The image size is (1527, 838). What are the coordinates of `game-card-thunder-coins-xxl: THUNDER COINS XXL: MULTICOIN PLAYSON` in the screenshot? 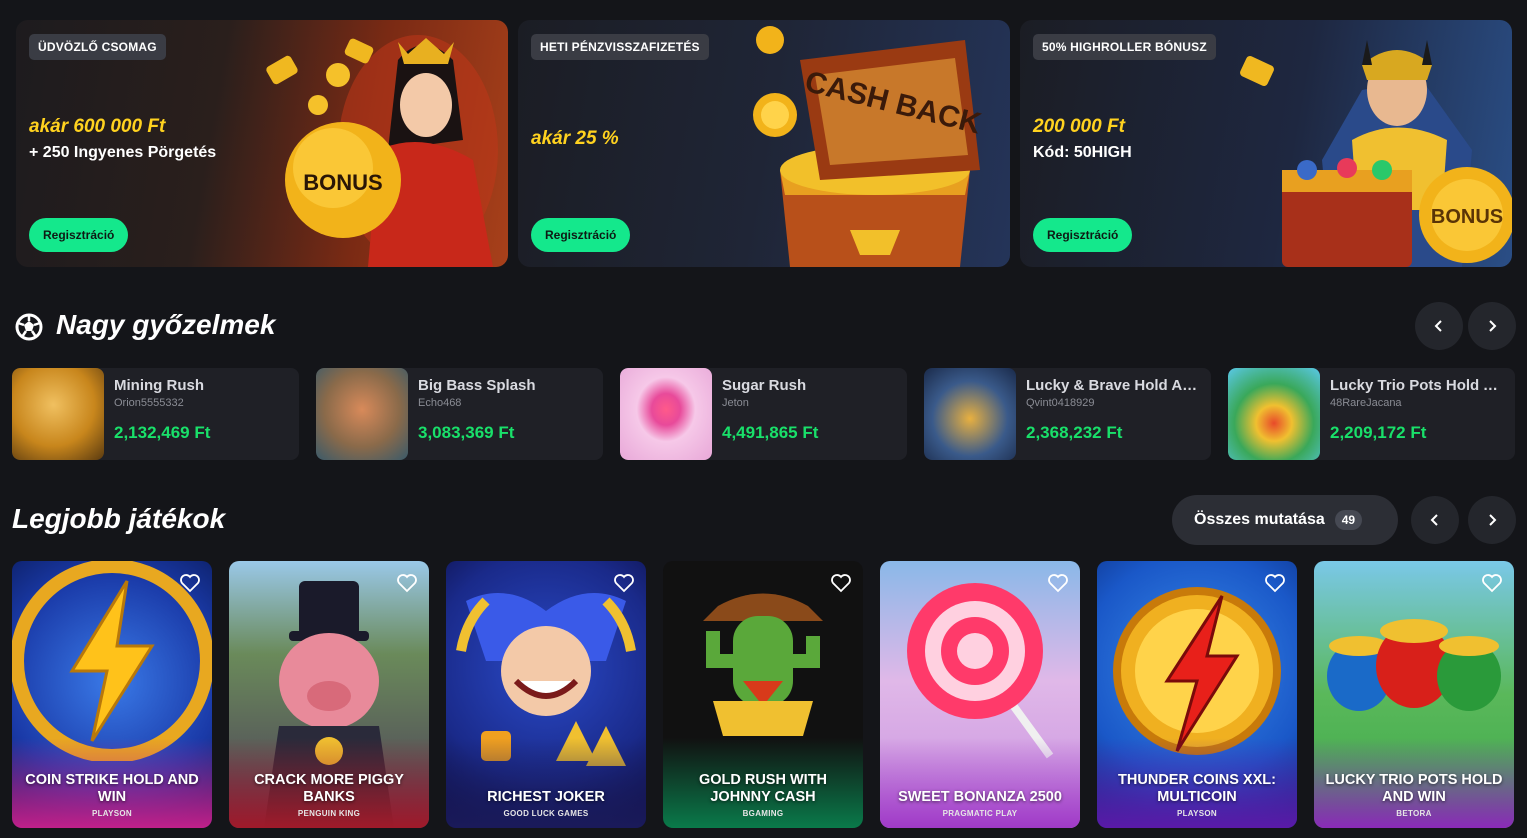 It's located at (1197, 694).